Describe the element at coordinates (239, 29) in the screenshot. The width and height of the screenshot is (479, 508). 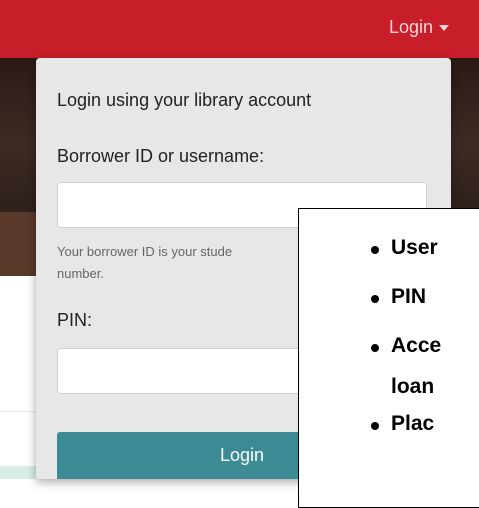
I see `top-navbar: Login` at that location.